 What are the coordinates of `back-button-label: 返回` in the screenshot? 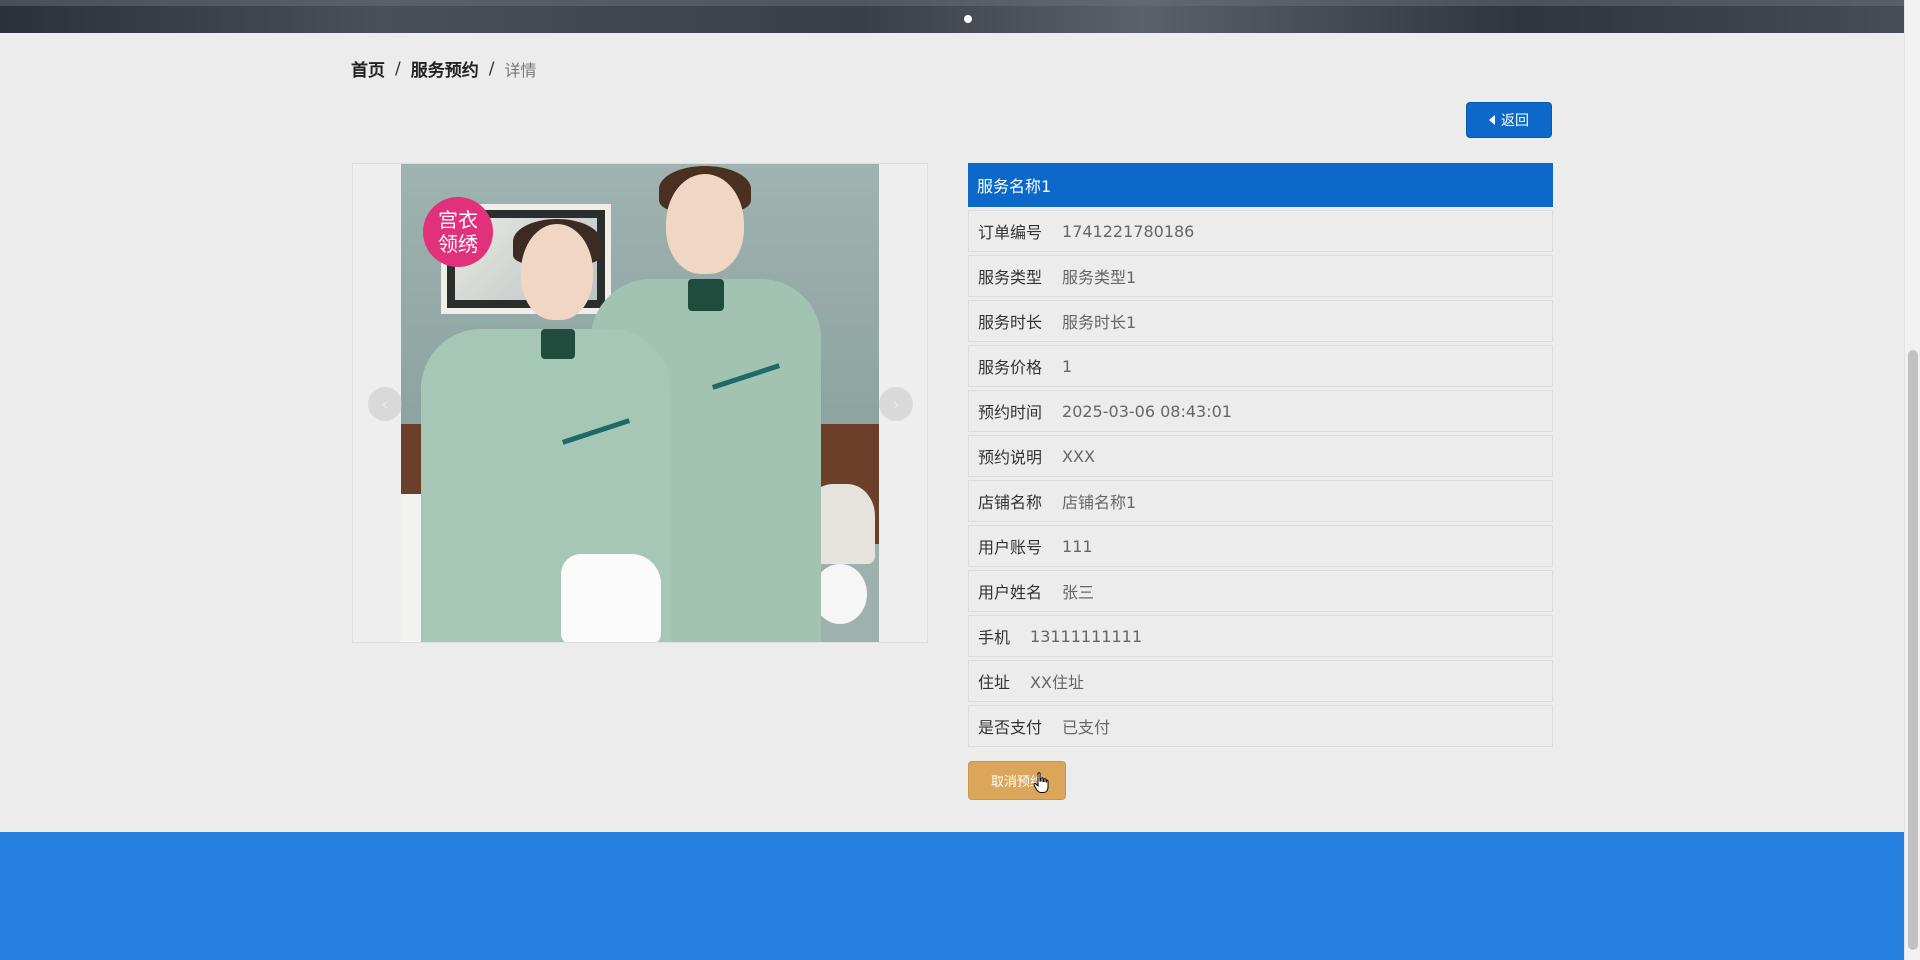 It's located at (1515, 120).